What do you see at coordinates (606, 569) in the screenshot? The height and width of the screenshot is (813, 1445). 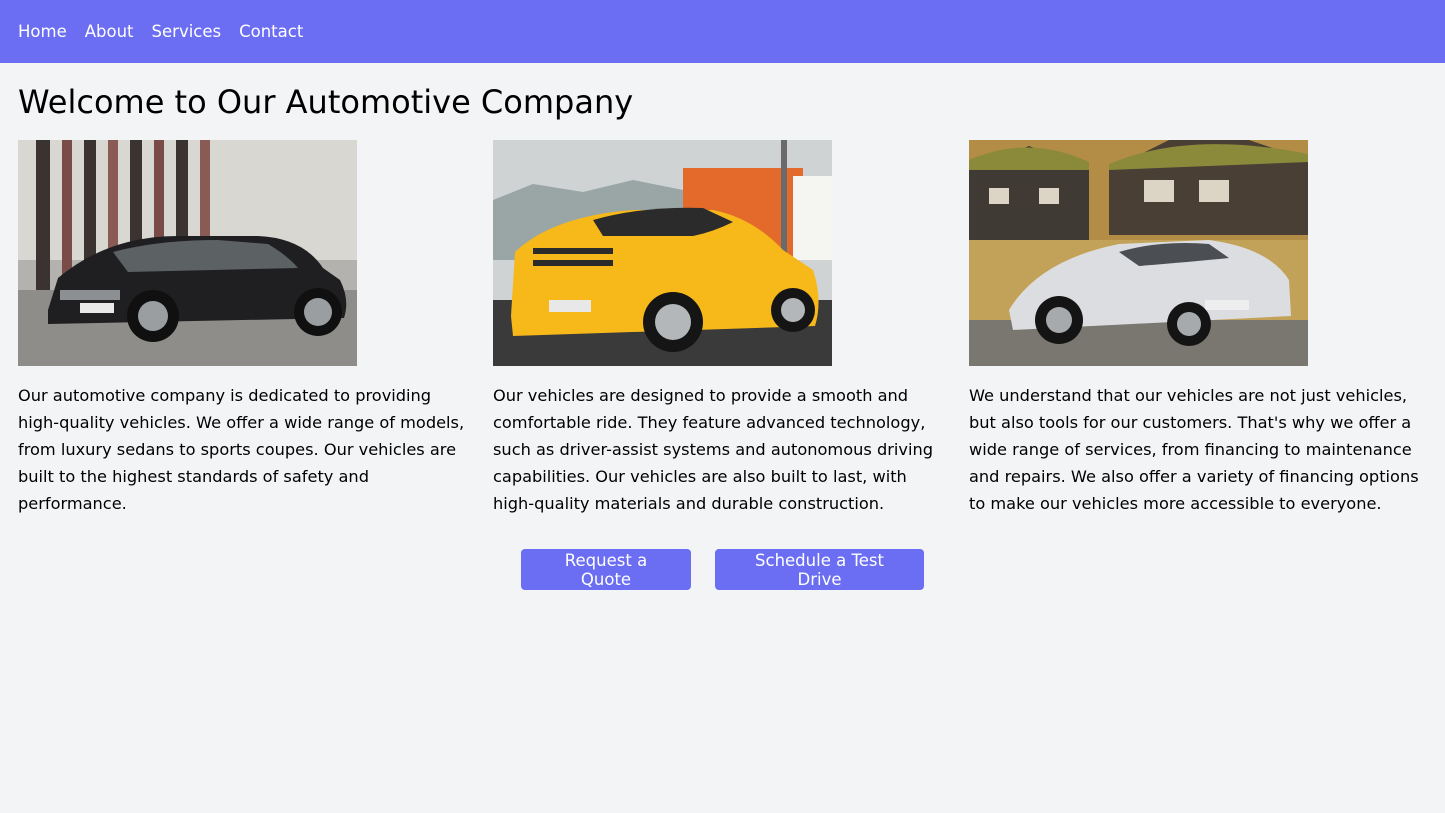 I see `request-quote-button: Request a Quote` at bounding box center [606, 569].